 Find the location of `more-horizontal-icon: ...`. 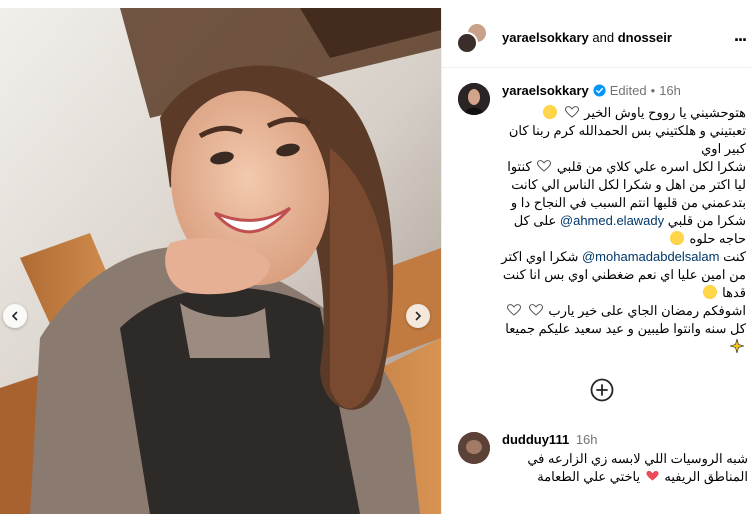

more-horizontal-icon: ... is located at coordinates (740, 35).